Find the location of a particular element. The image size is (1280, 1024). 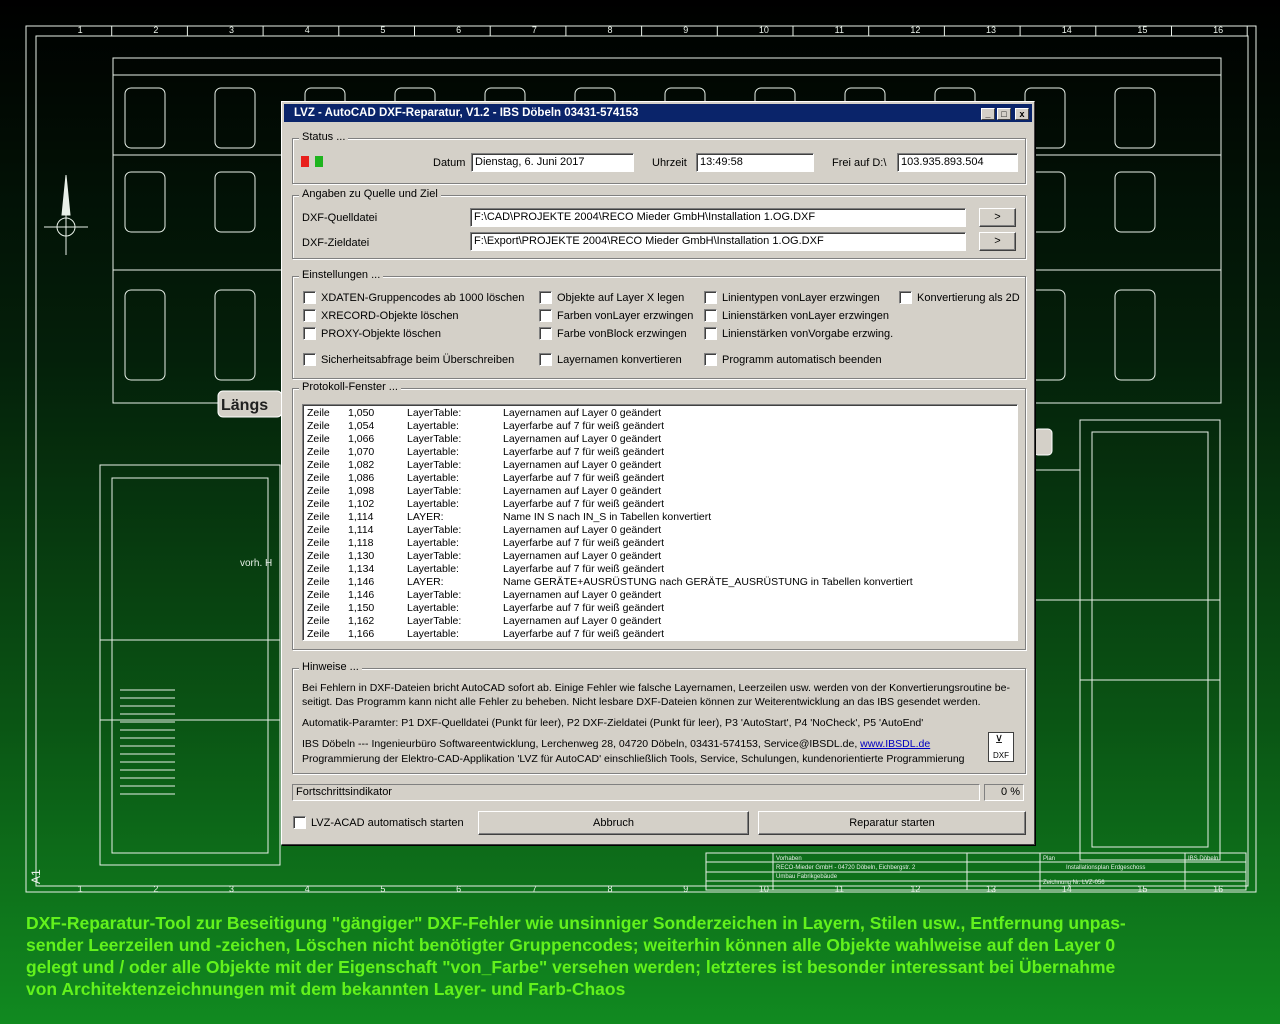

progress-bar: Fortschrittsindikator is located at coordinates (636, 792).